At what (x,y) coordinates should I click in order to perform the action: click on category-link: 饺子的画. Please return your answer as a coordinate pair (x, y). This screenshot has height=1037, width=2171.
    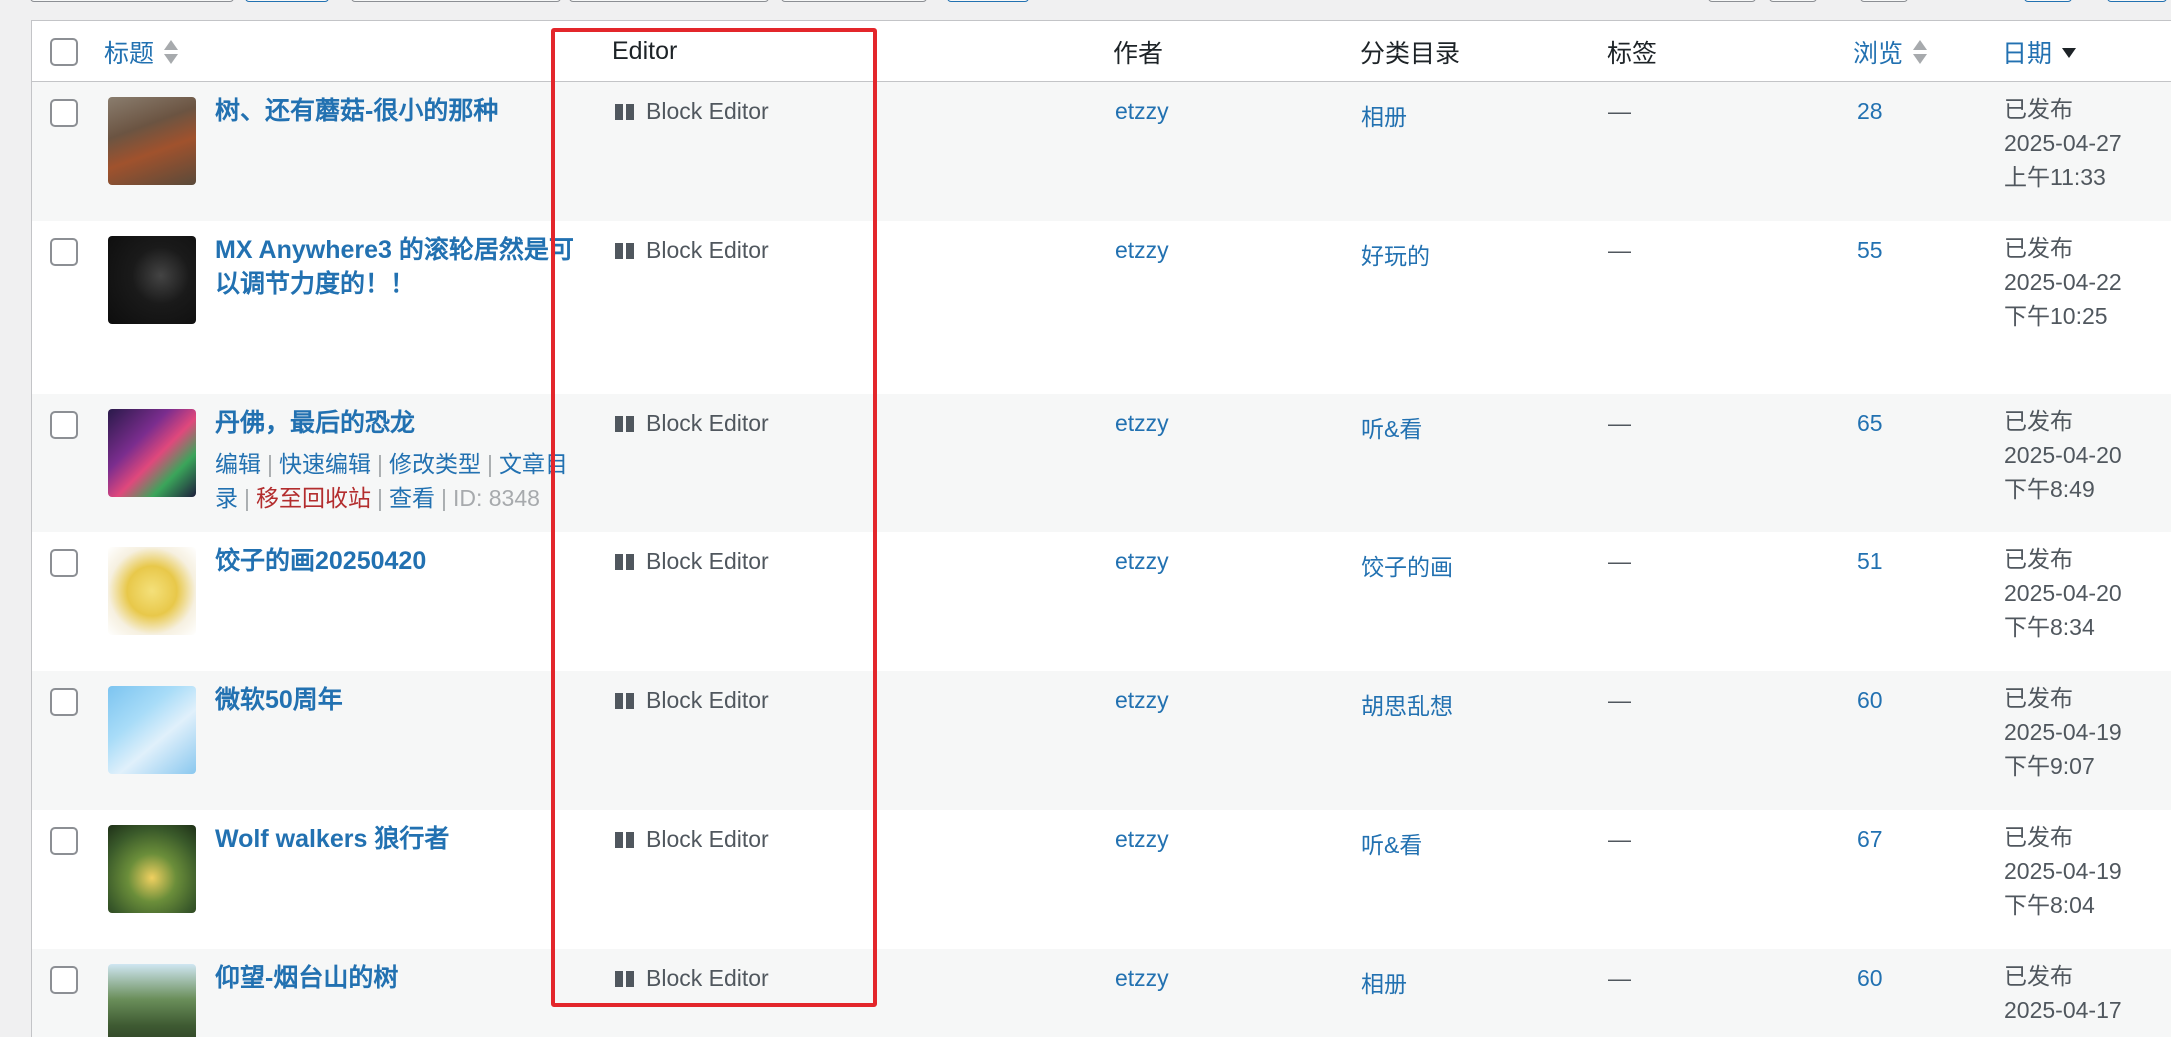
    Looking at the image, I should click on (1407, 565).